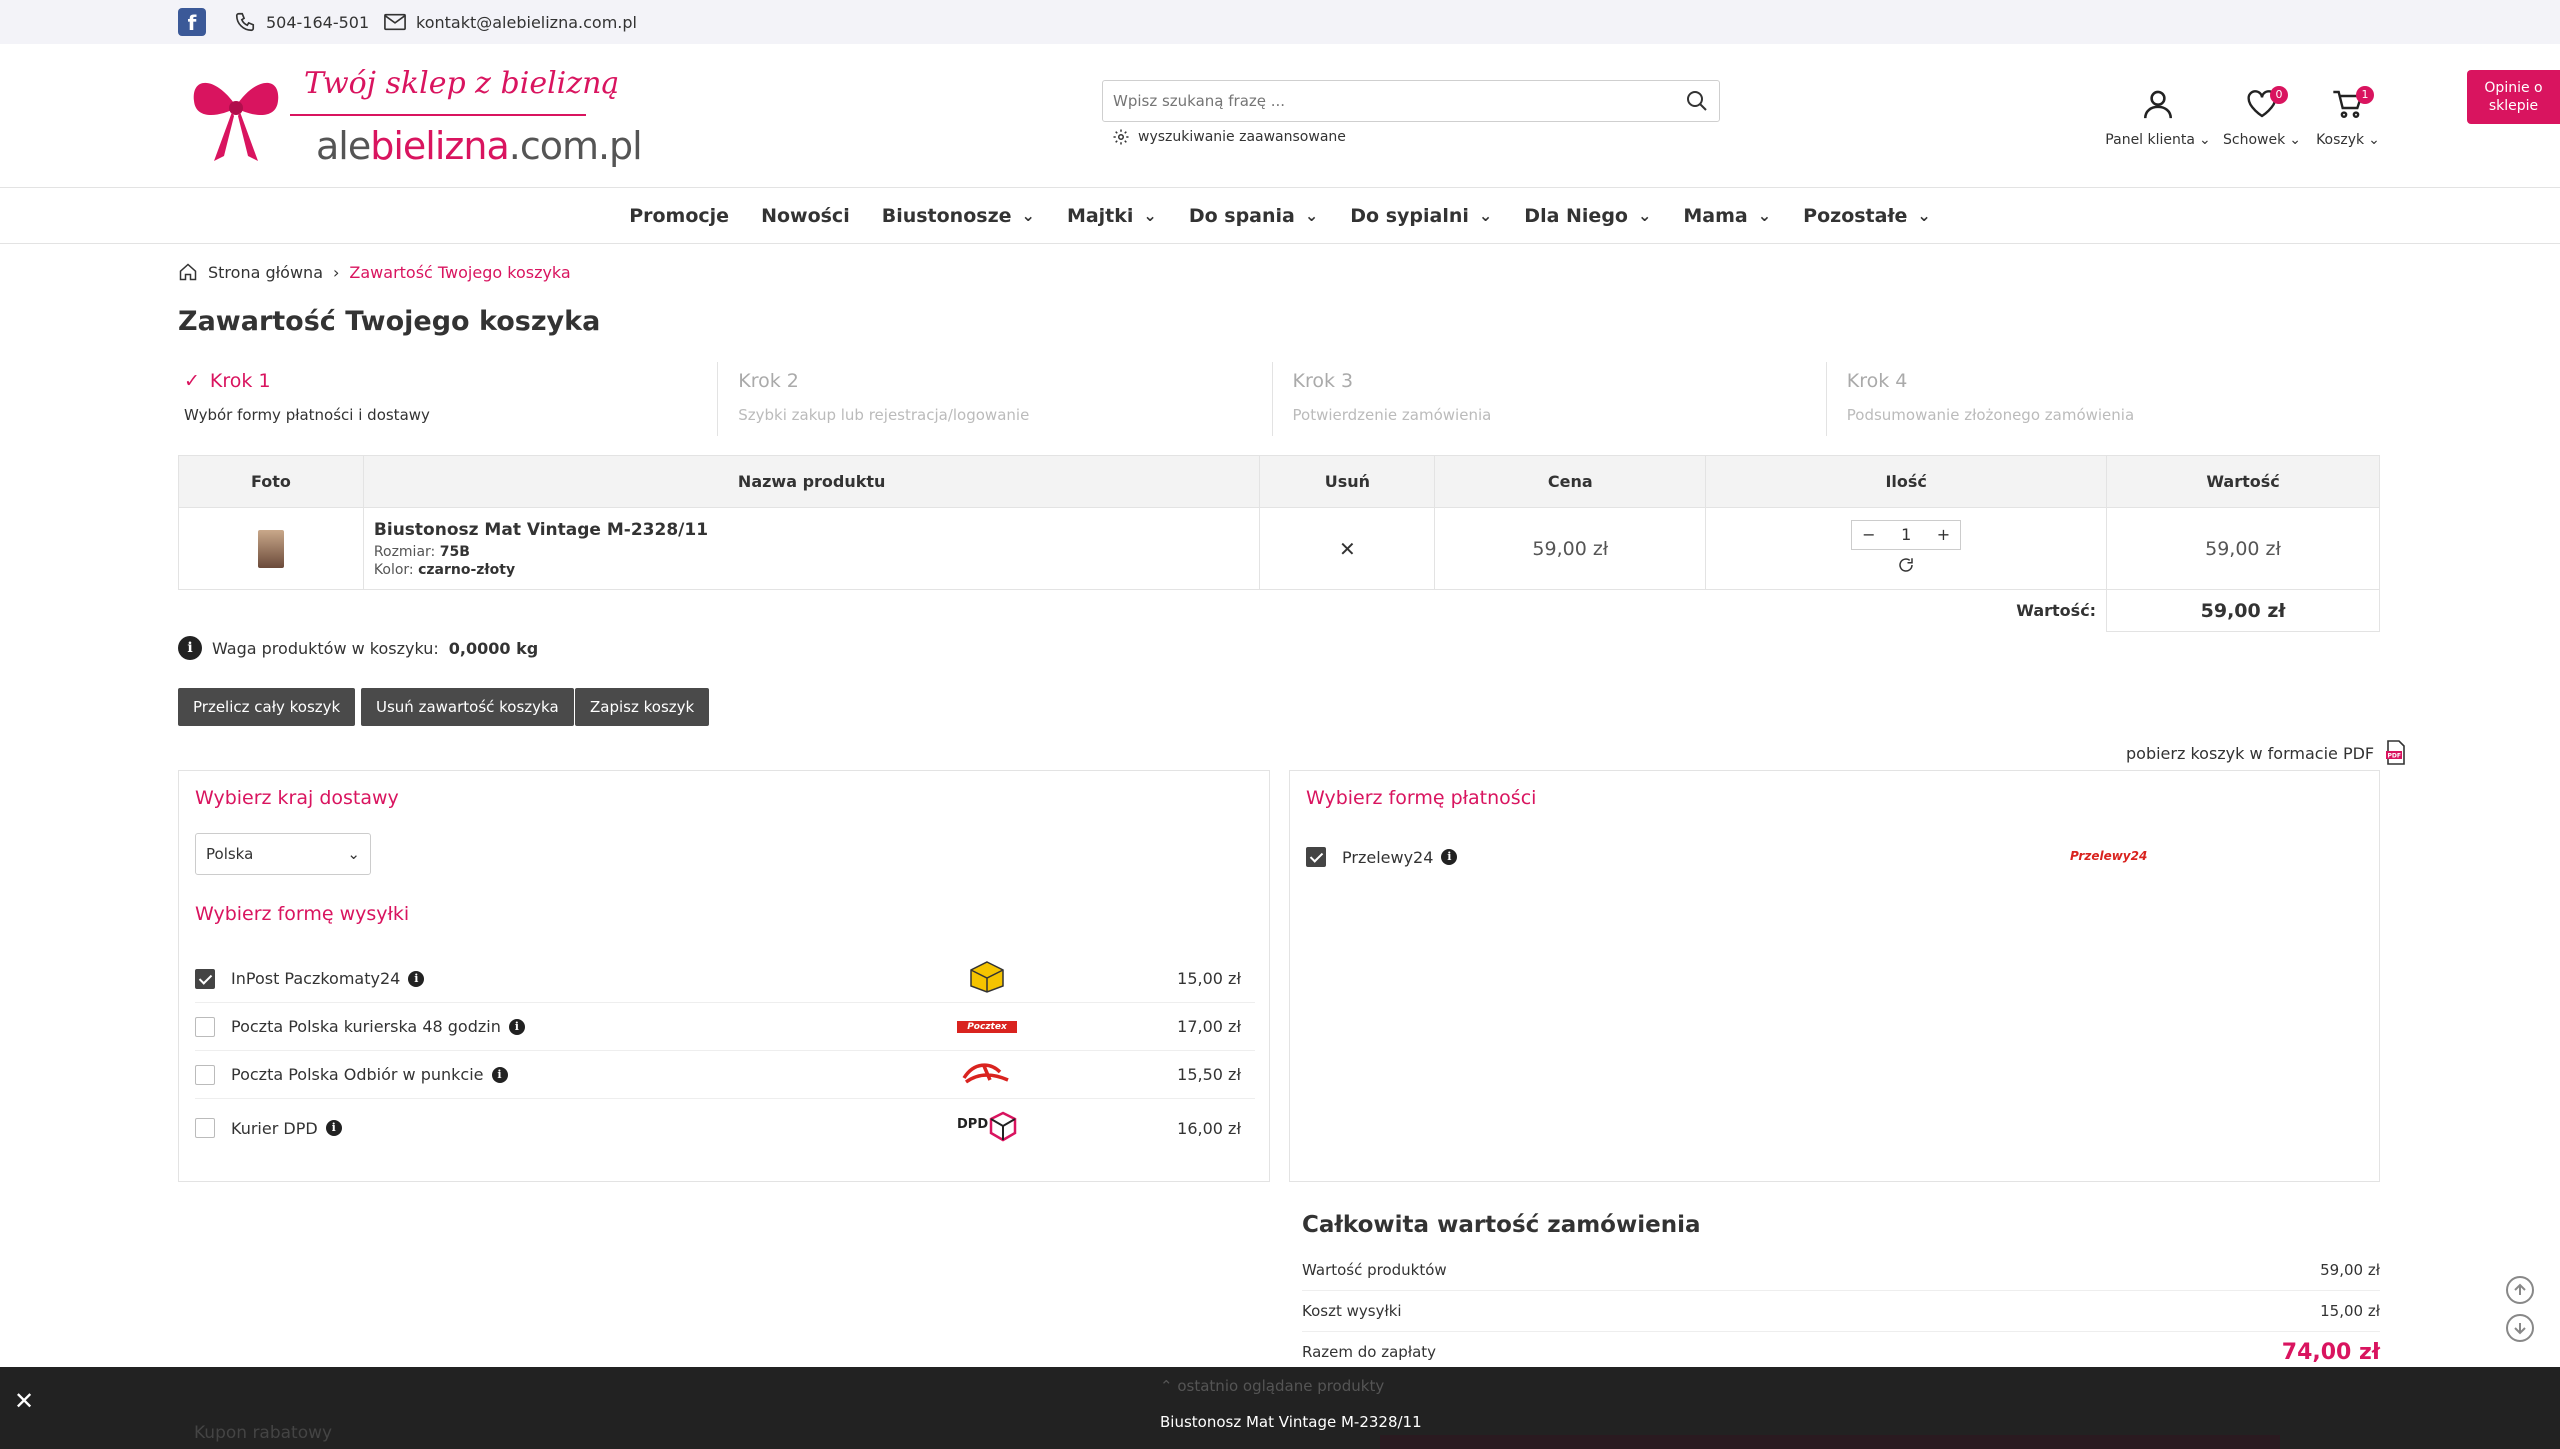  Describe the element at coordinates (725, 979) in the screenshot. I see `shipping-option: InPost Paczkomaty24 i 15,00 zł` at that location.